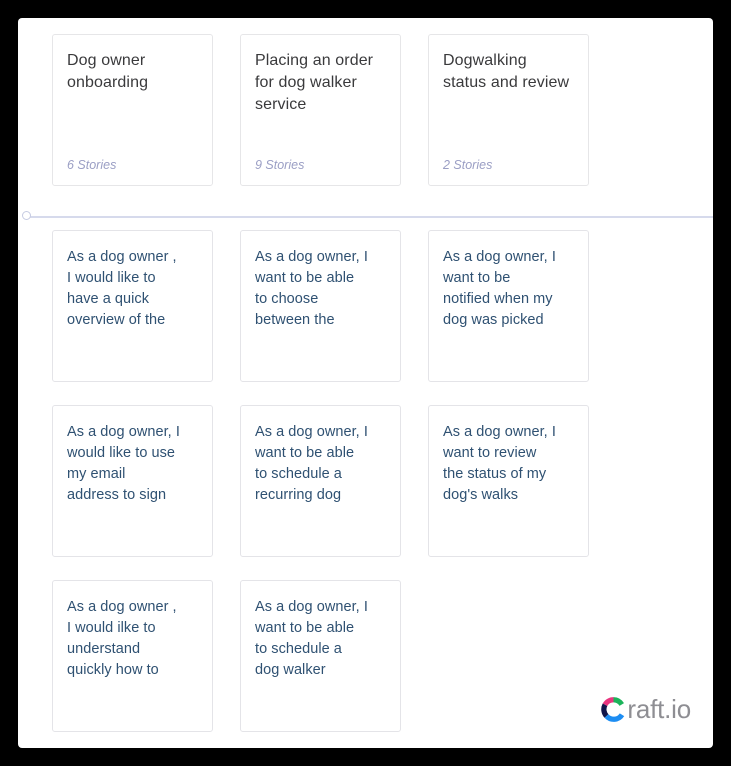 This screenshot has height=766, width=731. Describe the element at coordinates (613, 709) in the screenshot. I see `craft-c-logo-icon` at that location.